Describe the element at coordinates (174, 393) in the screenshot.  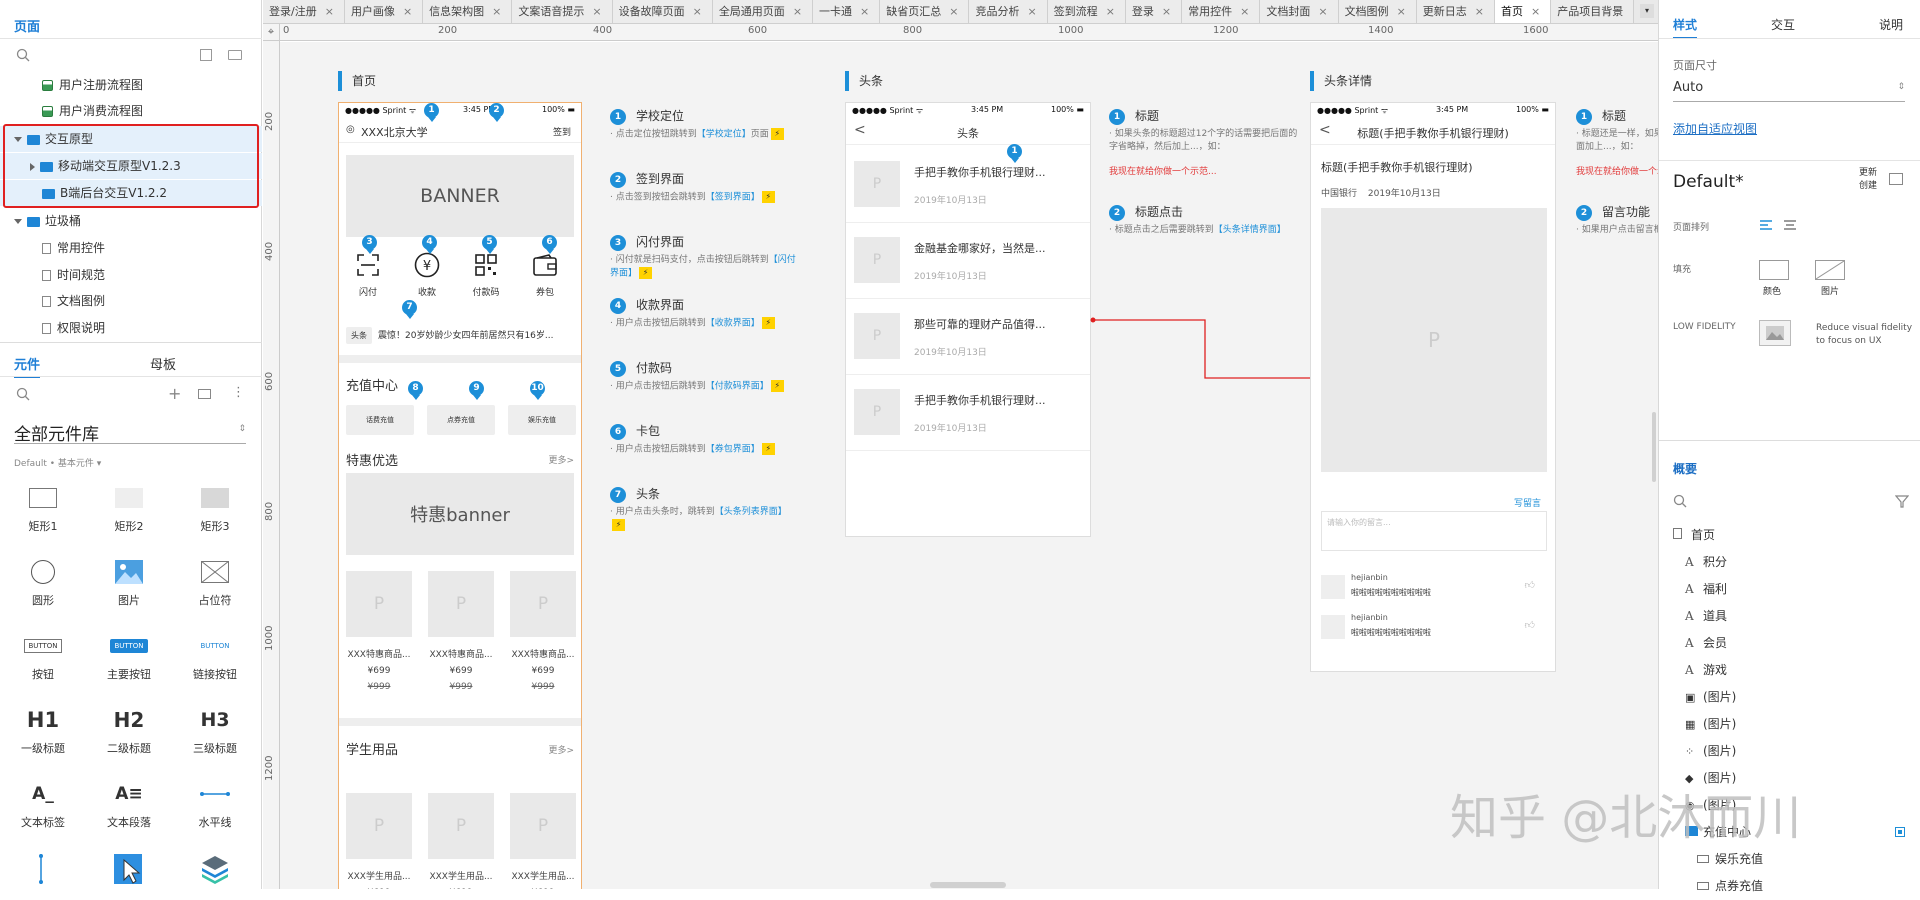
I see `add-library-icon: +` at that location.